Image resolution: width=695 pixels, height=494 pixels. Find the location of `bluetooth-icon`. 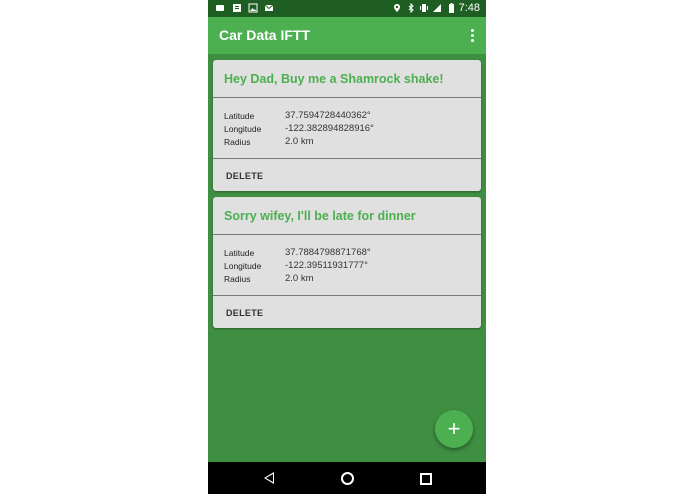

bluetooth-icon is located at coordinates (411, 8).